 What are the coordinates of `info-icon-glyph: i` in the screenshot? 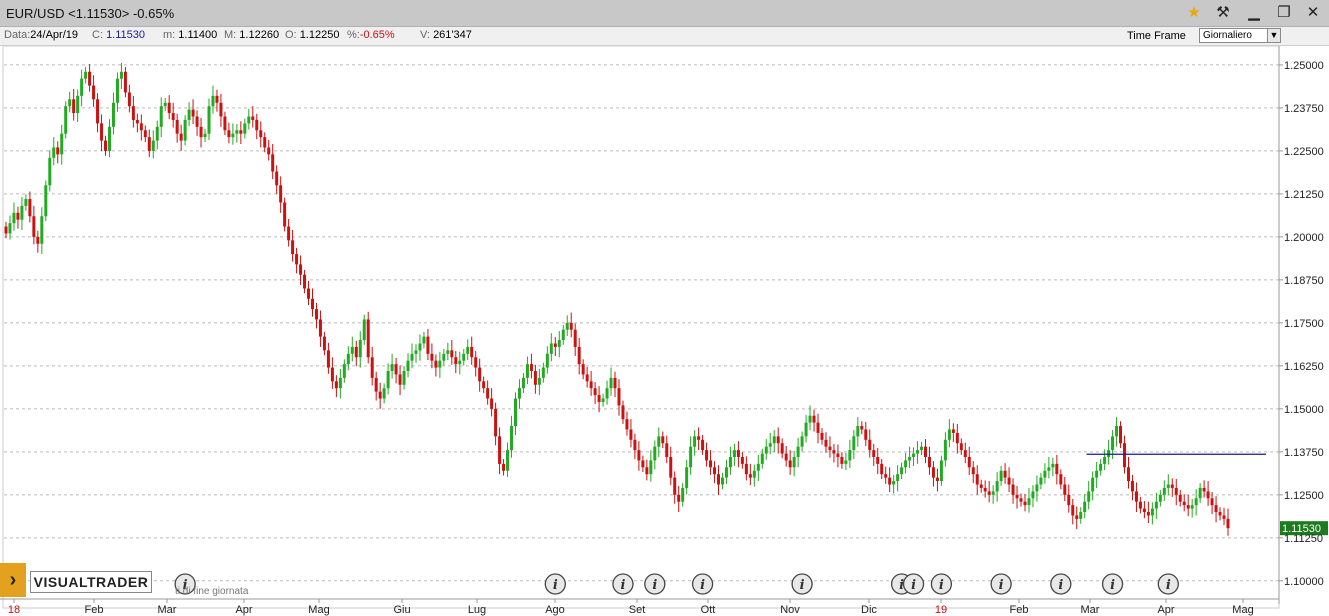 It's located at (654, 585).